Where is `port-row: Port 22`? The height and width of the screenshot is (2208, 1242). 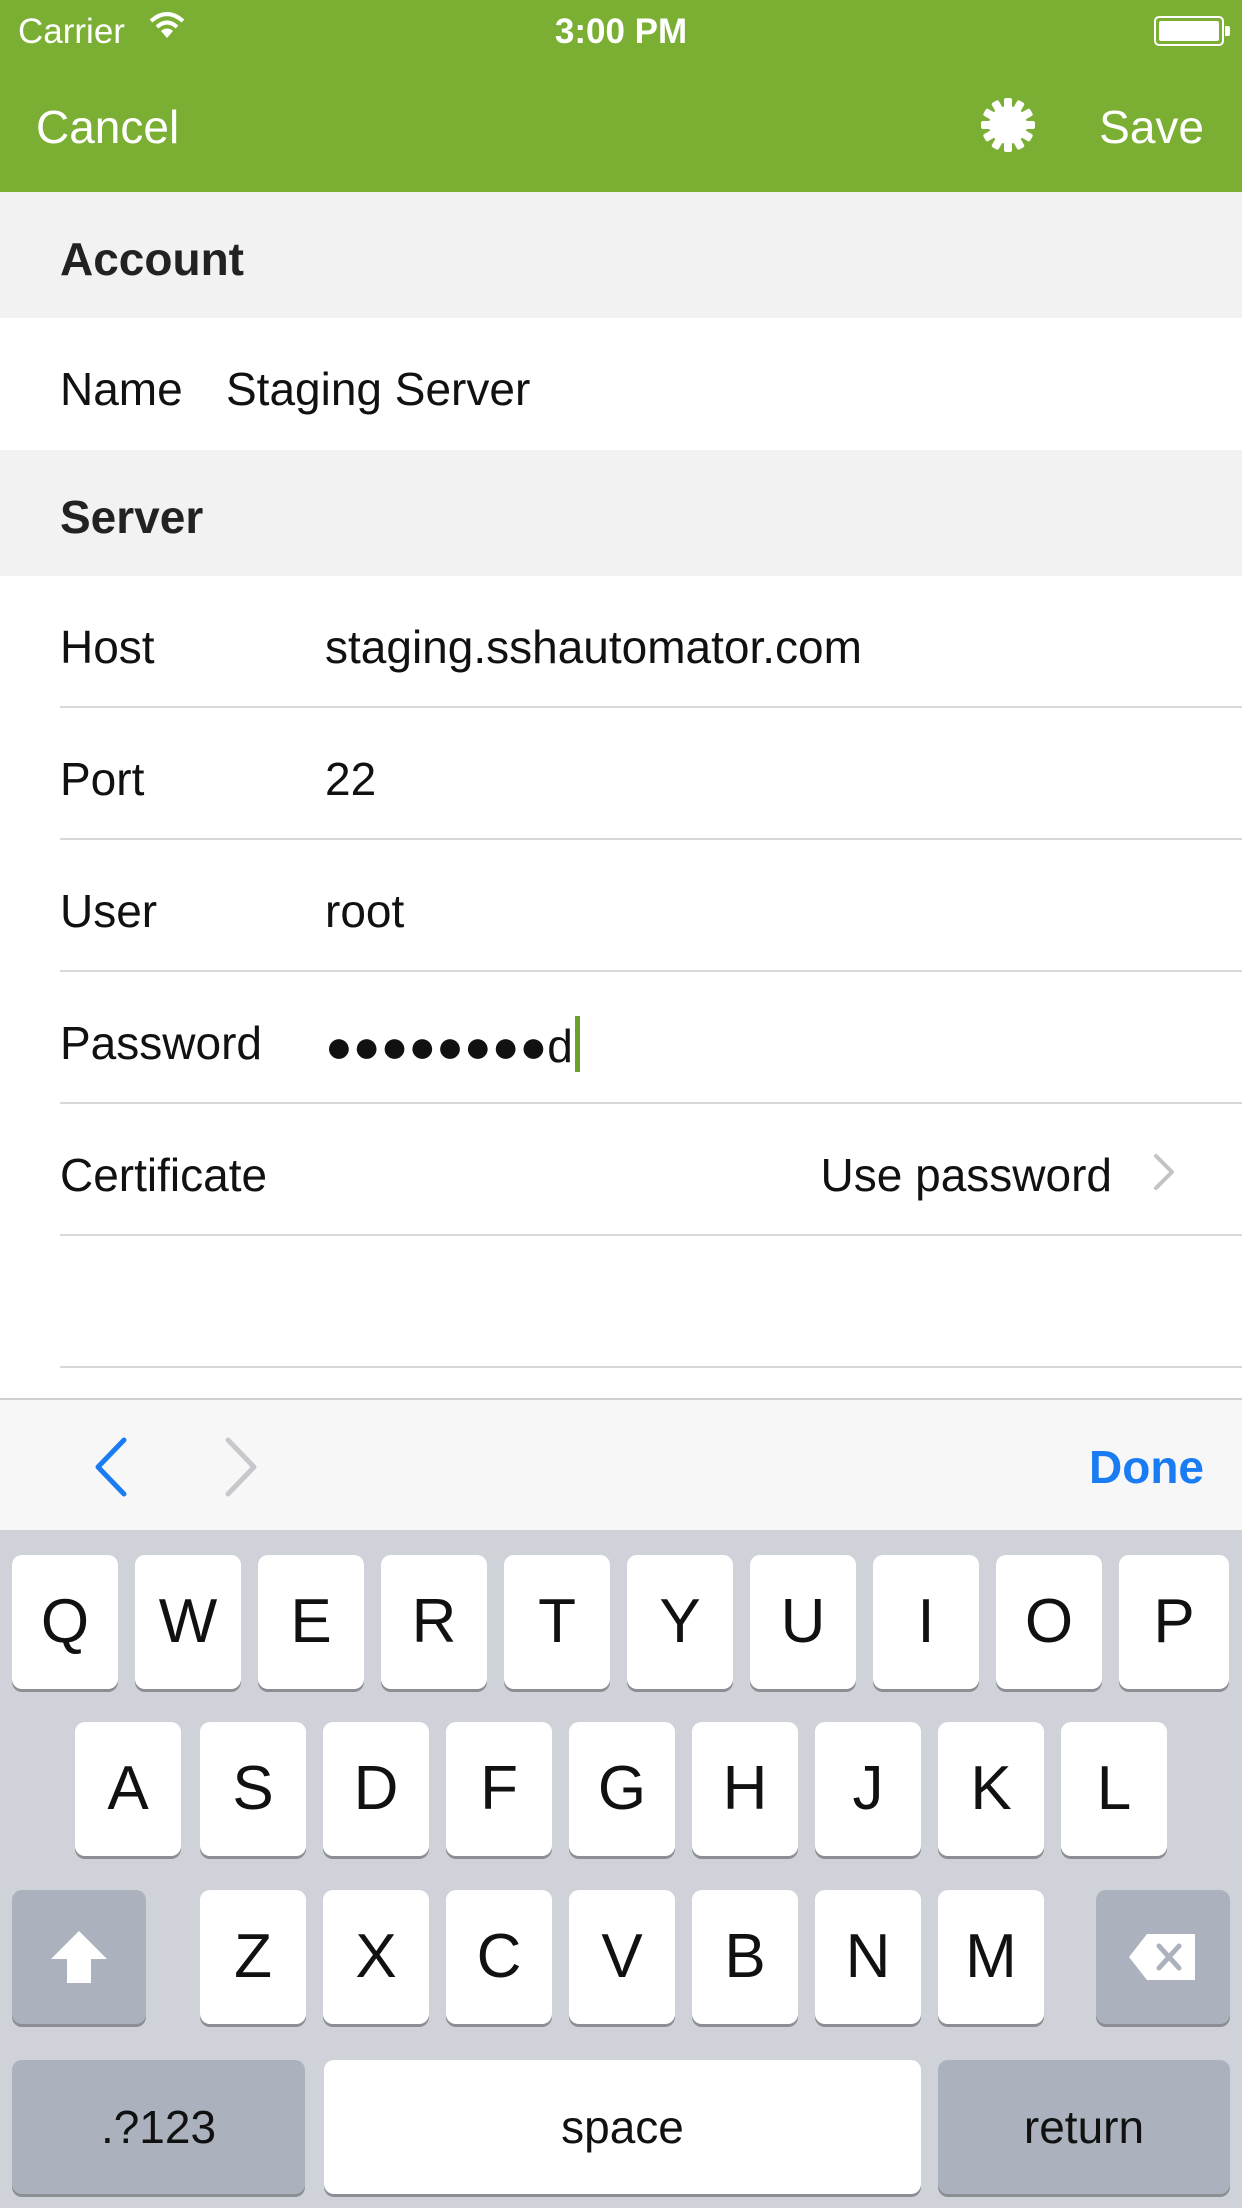
port-row: Port 22 is located at coordinates (621, 774).